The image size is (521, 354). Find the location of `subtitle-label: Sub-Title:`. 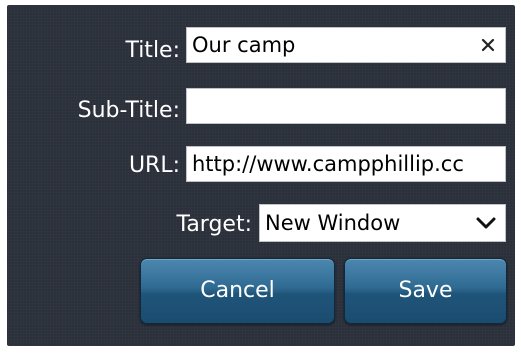

subtitle-label: Sub-Title: is located at coordinates (128, 110).